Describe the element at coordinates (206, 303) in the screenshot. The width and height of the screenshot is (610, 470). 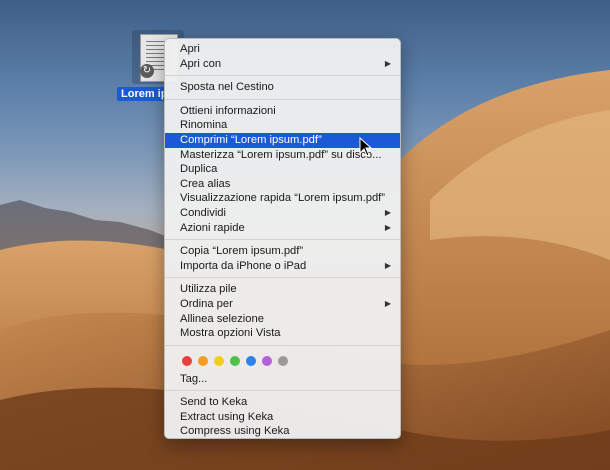
I see `menu-item-label: Ordina per` at that location.